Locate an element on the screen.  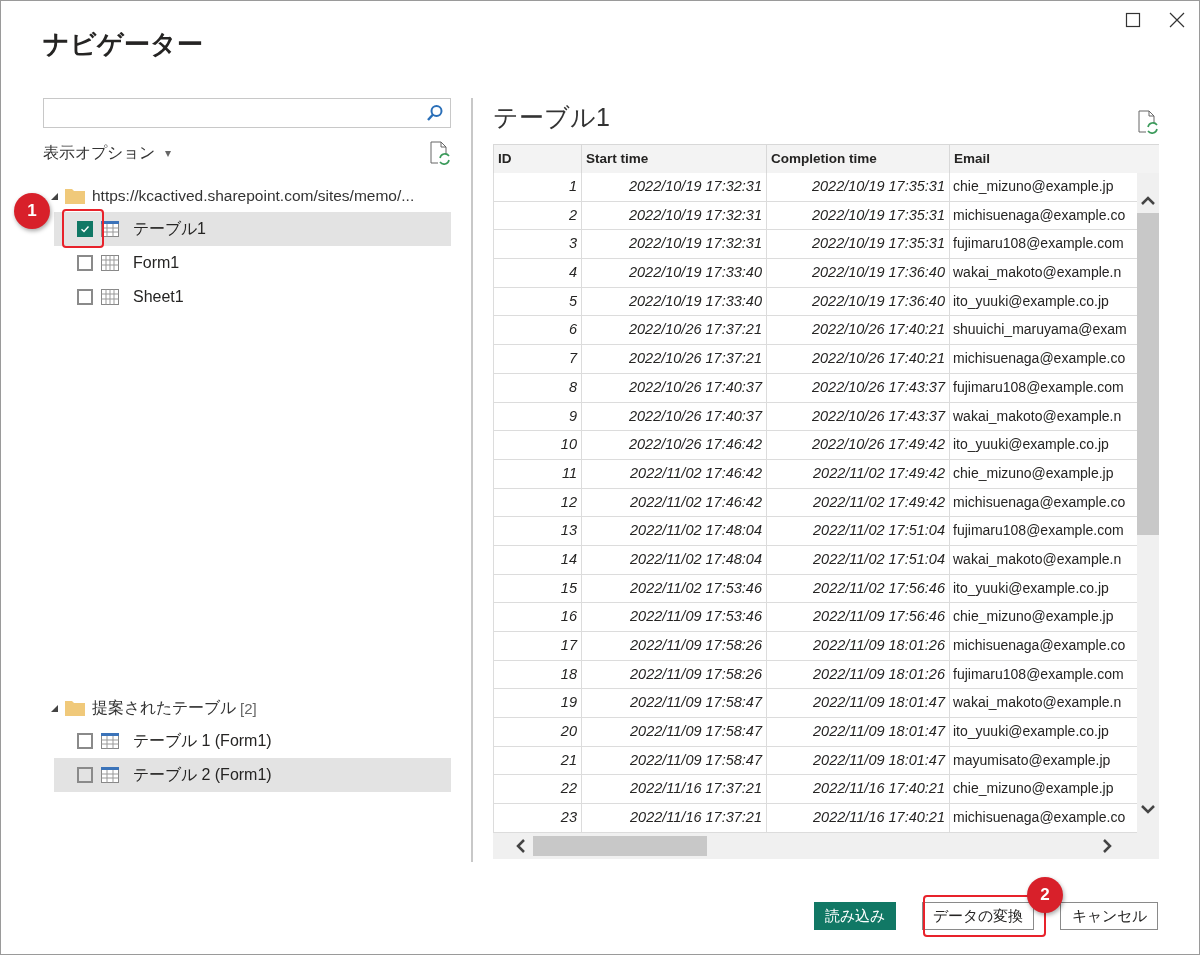
window-title: ナビゲーター is located at coordinates (123, 44).